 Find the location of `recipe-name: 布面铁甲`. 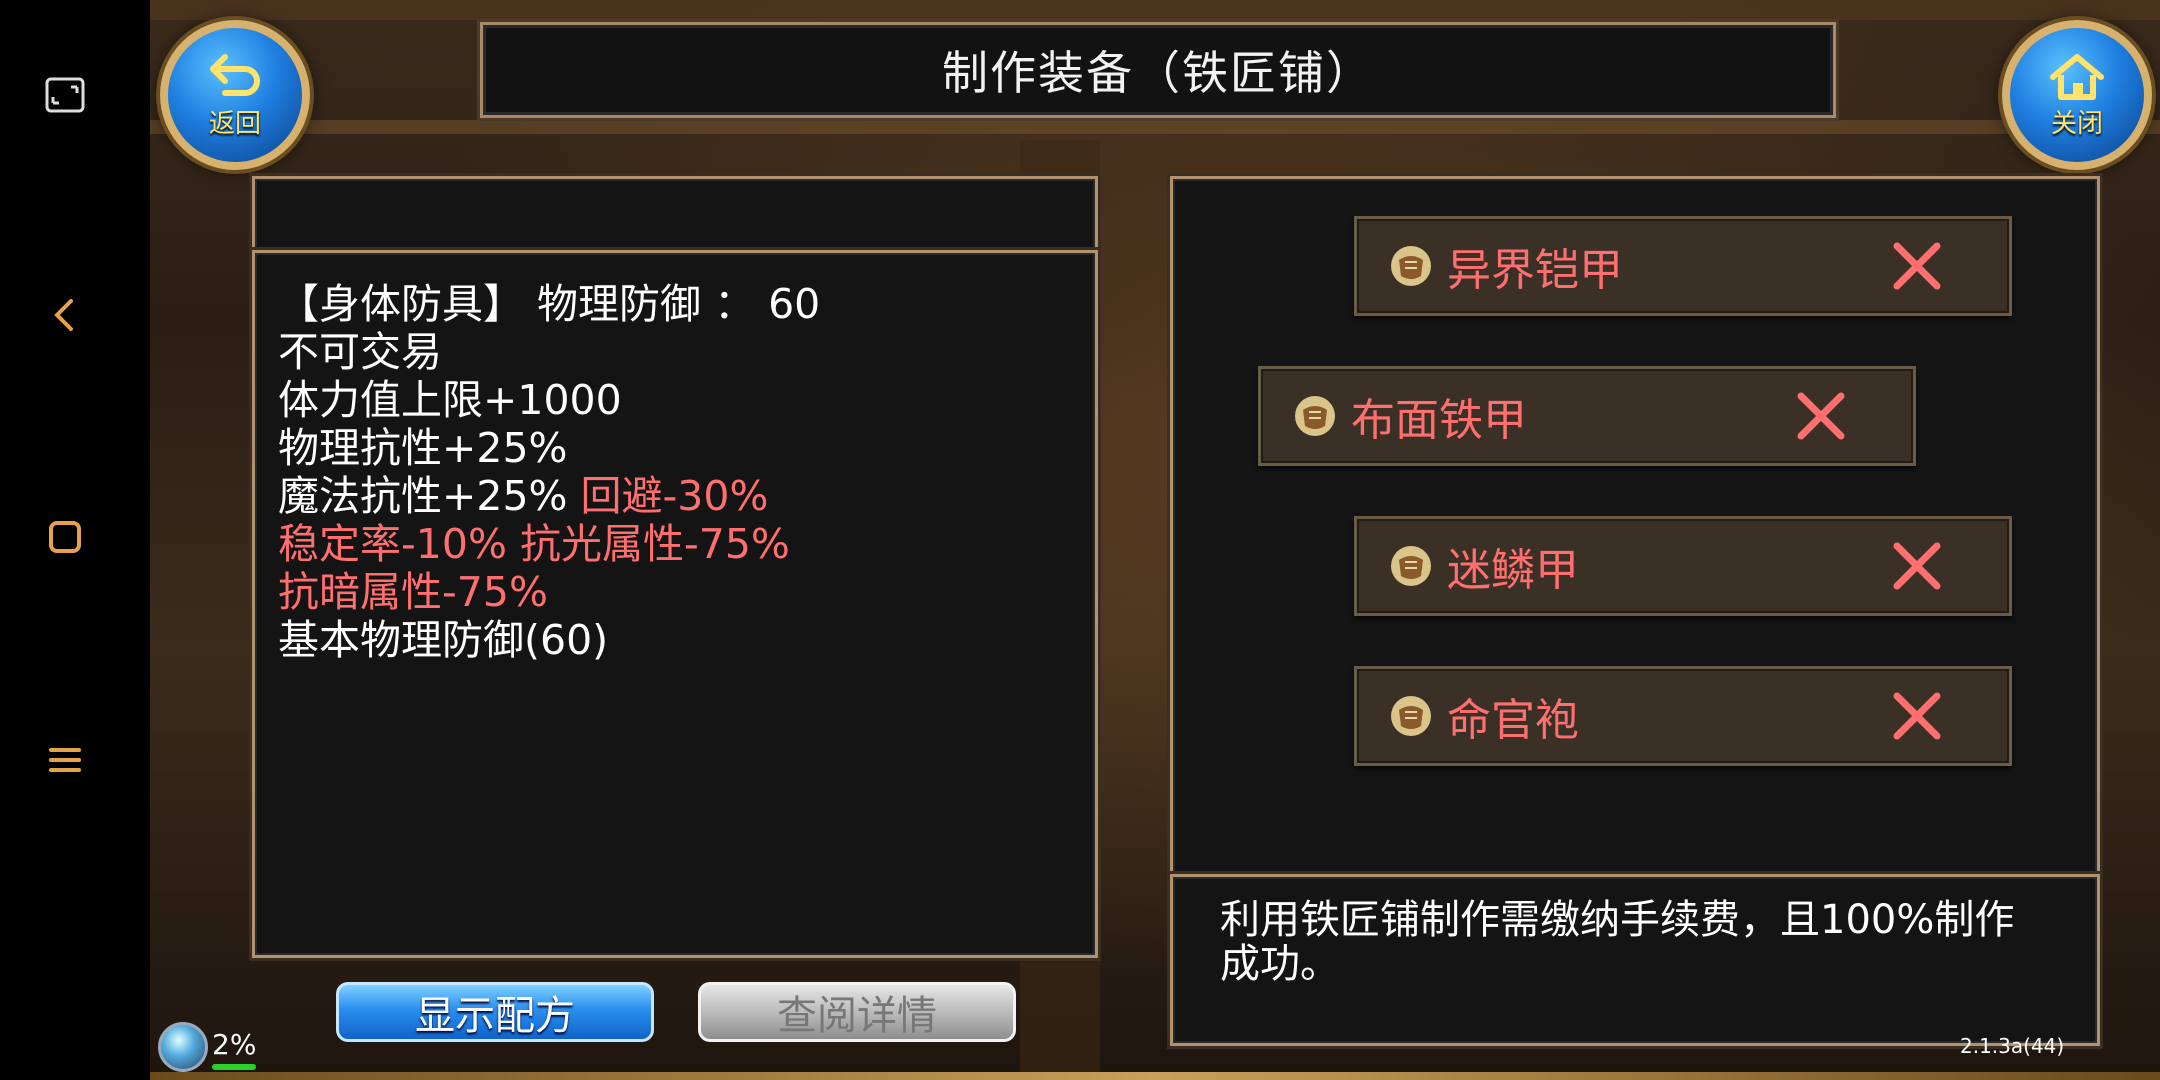

recipe-name: 布面铁甲 is located at coordinates (1439, 420).